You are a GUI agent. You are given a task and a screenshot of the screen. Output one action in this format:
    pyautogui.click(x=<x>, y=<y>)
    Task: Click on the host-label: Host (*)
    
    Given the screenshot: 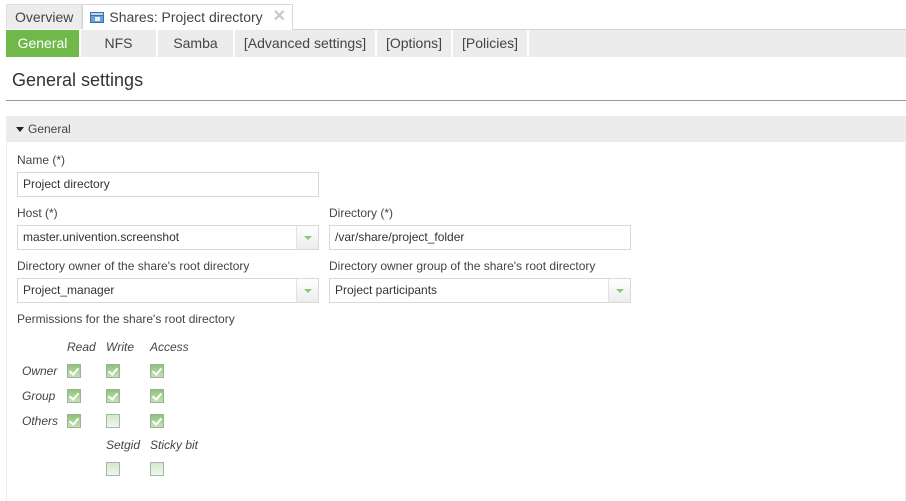 What is the action you would take?
    pyautogui.click(x=37, y=213)
    